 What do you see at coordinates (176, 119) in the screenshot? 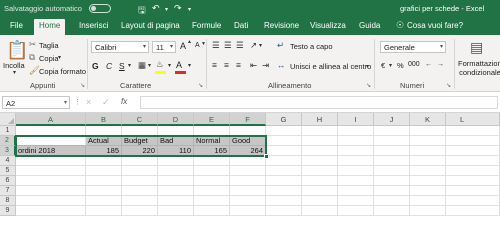
I see `column-header-d: D` at bounding box center [176, 119].